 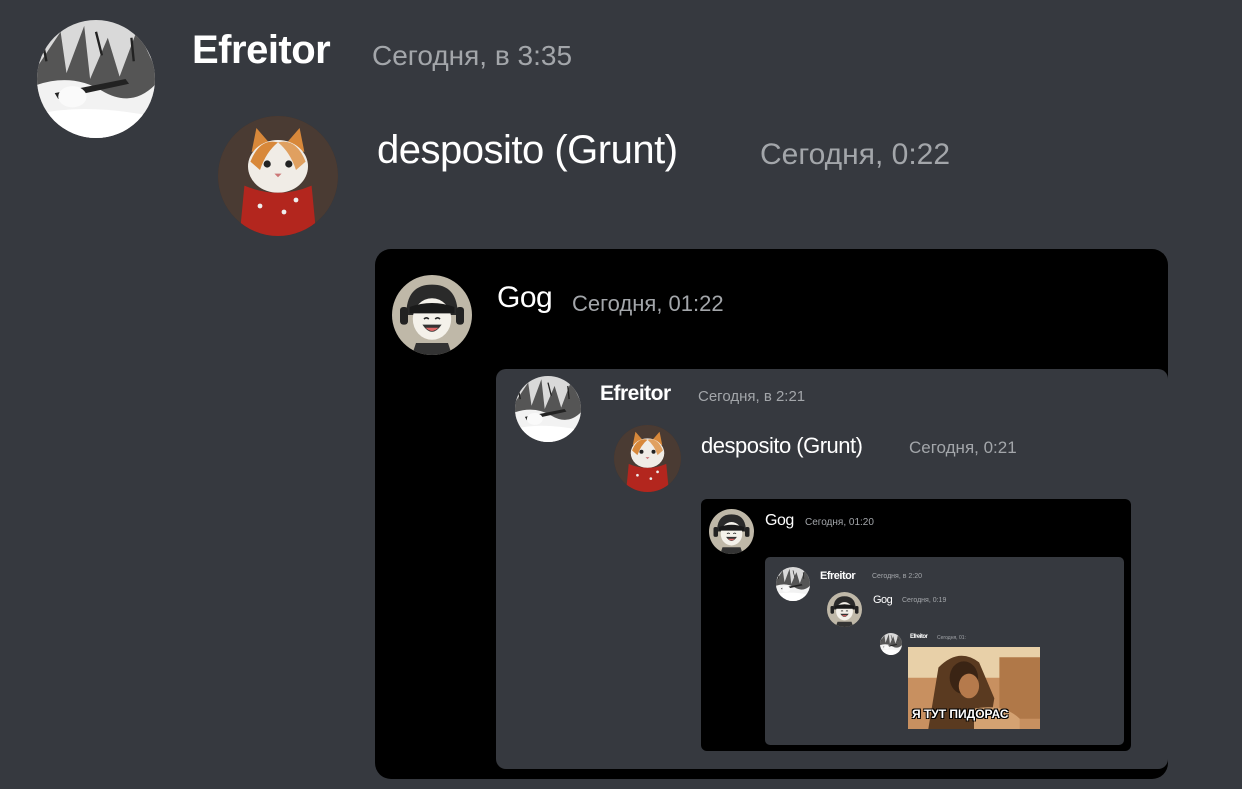 I want to click on efreitor-avatar-small, so click(x=548, y=409).